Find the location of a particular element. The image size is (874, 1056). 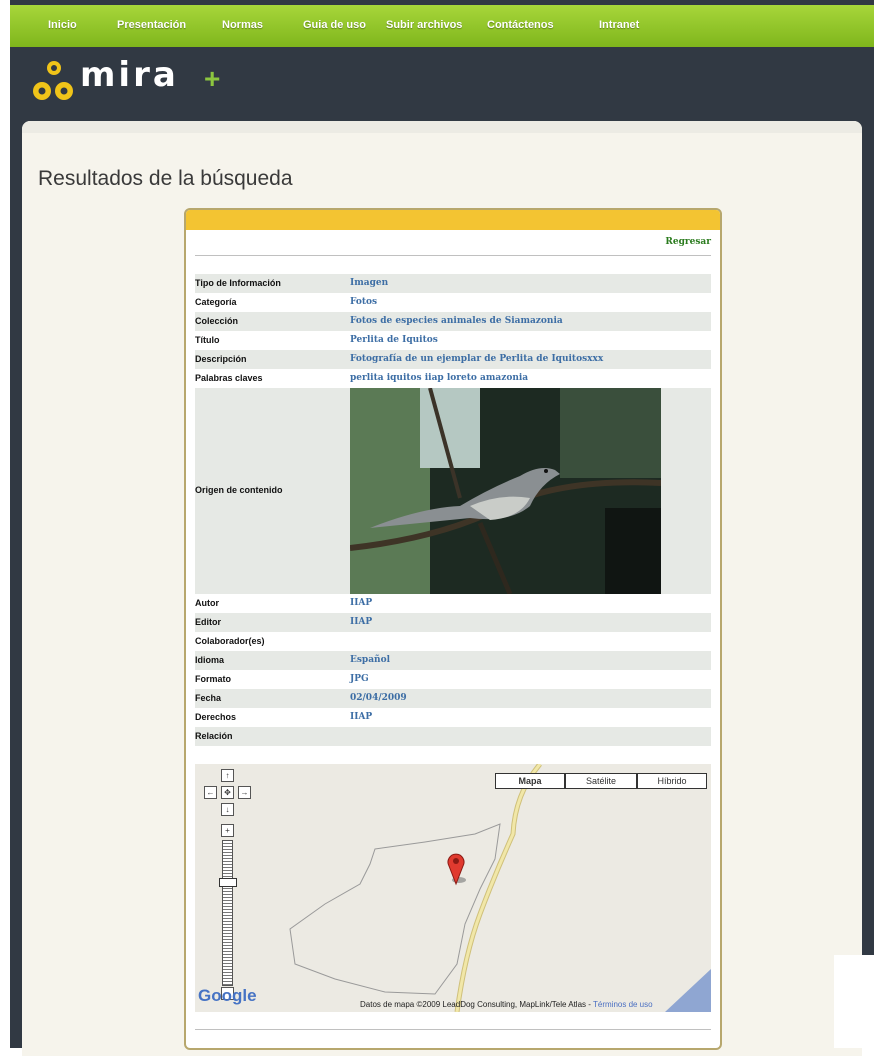

detail-row: Relación is located at coordinates (453, 736).